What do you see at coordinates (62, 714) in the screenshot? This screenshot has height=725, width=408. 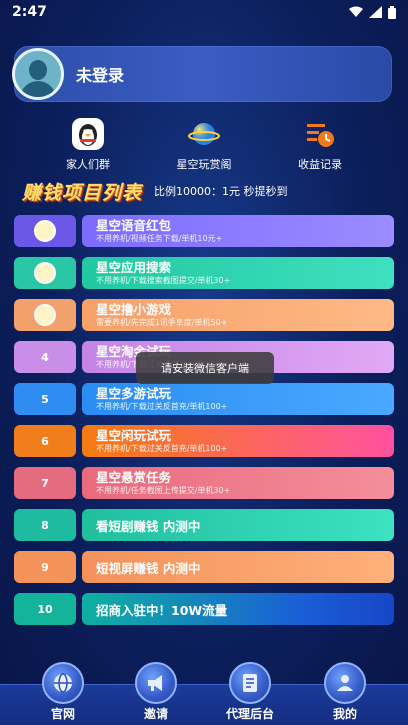 I see `nav-label: 官网` at bounding box center [62, 714].